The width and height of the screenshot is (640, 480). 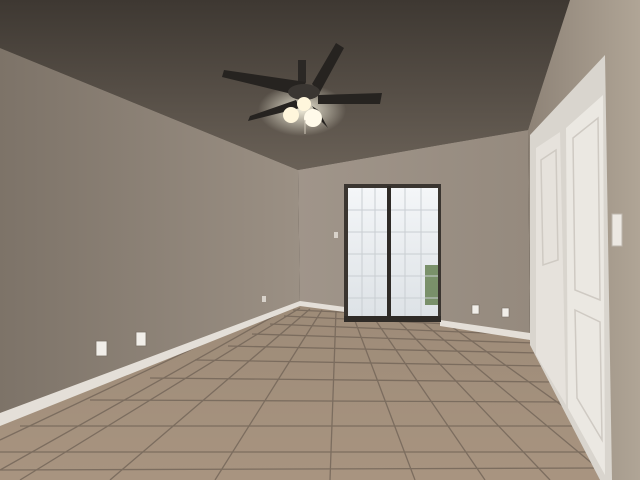 I want to click on outlet-small, so click(x=264, y=299).